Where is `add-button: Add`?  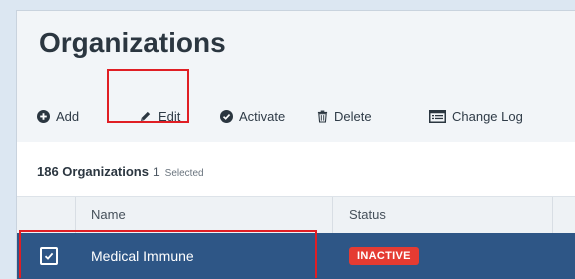
add-button: Add is located at coordinates (58, 116).